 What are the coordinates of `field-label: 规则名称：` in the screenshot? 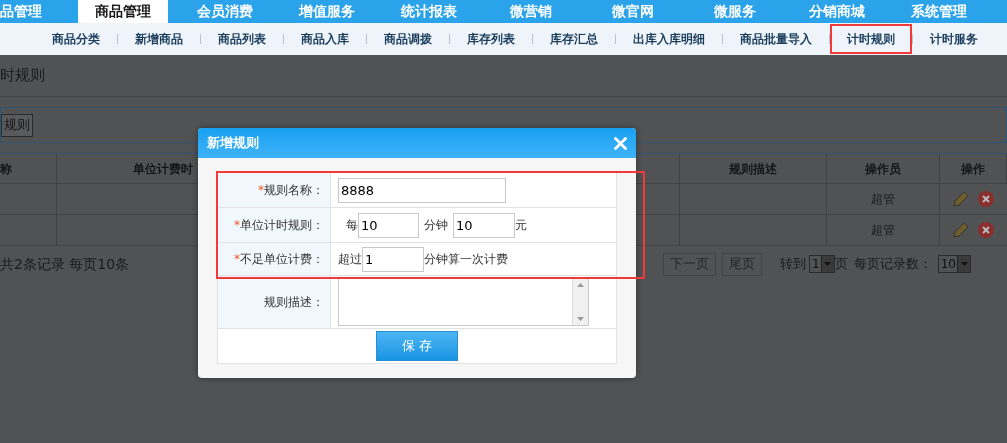 It's located at (294, 190).